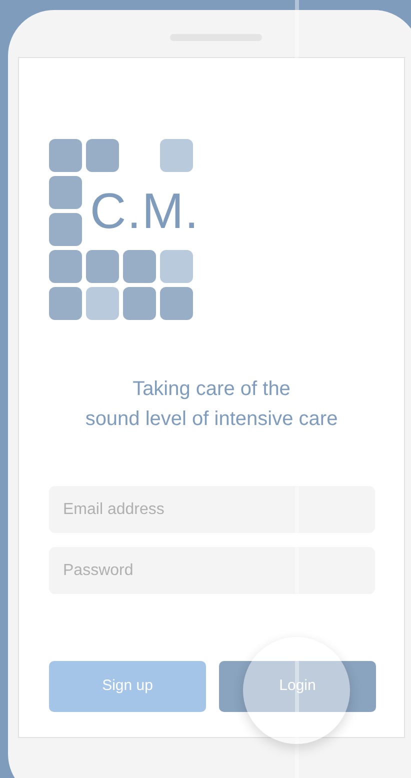 The height and width of the screenshot is (778, 411). I want to click on tagline-text: Taking care of the, so click(211, 389).